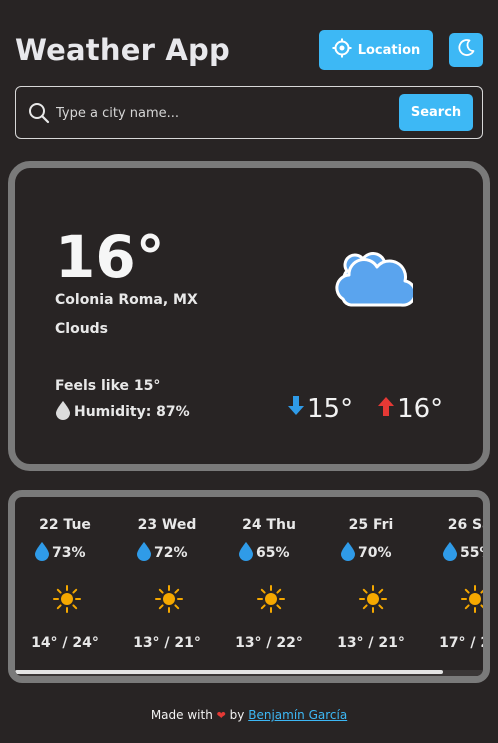 The height and width of the screenshot is (743, 498). I want to click on cloud-icon, so click(373, 279).